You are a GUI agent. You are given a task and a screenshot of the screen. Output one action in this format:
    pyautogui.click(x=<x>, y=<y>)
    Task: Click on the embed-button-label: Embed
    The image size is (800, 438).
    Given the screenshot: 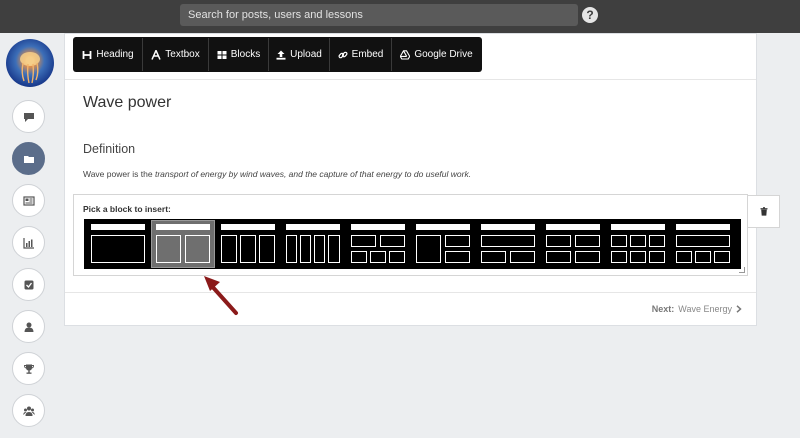 What is the action you would take?
    pyautogui.click(x=367, y=54)
    